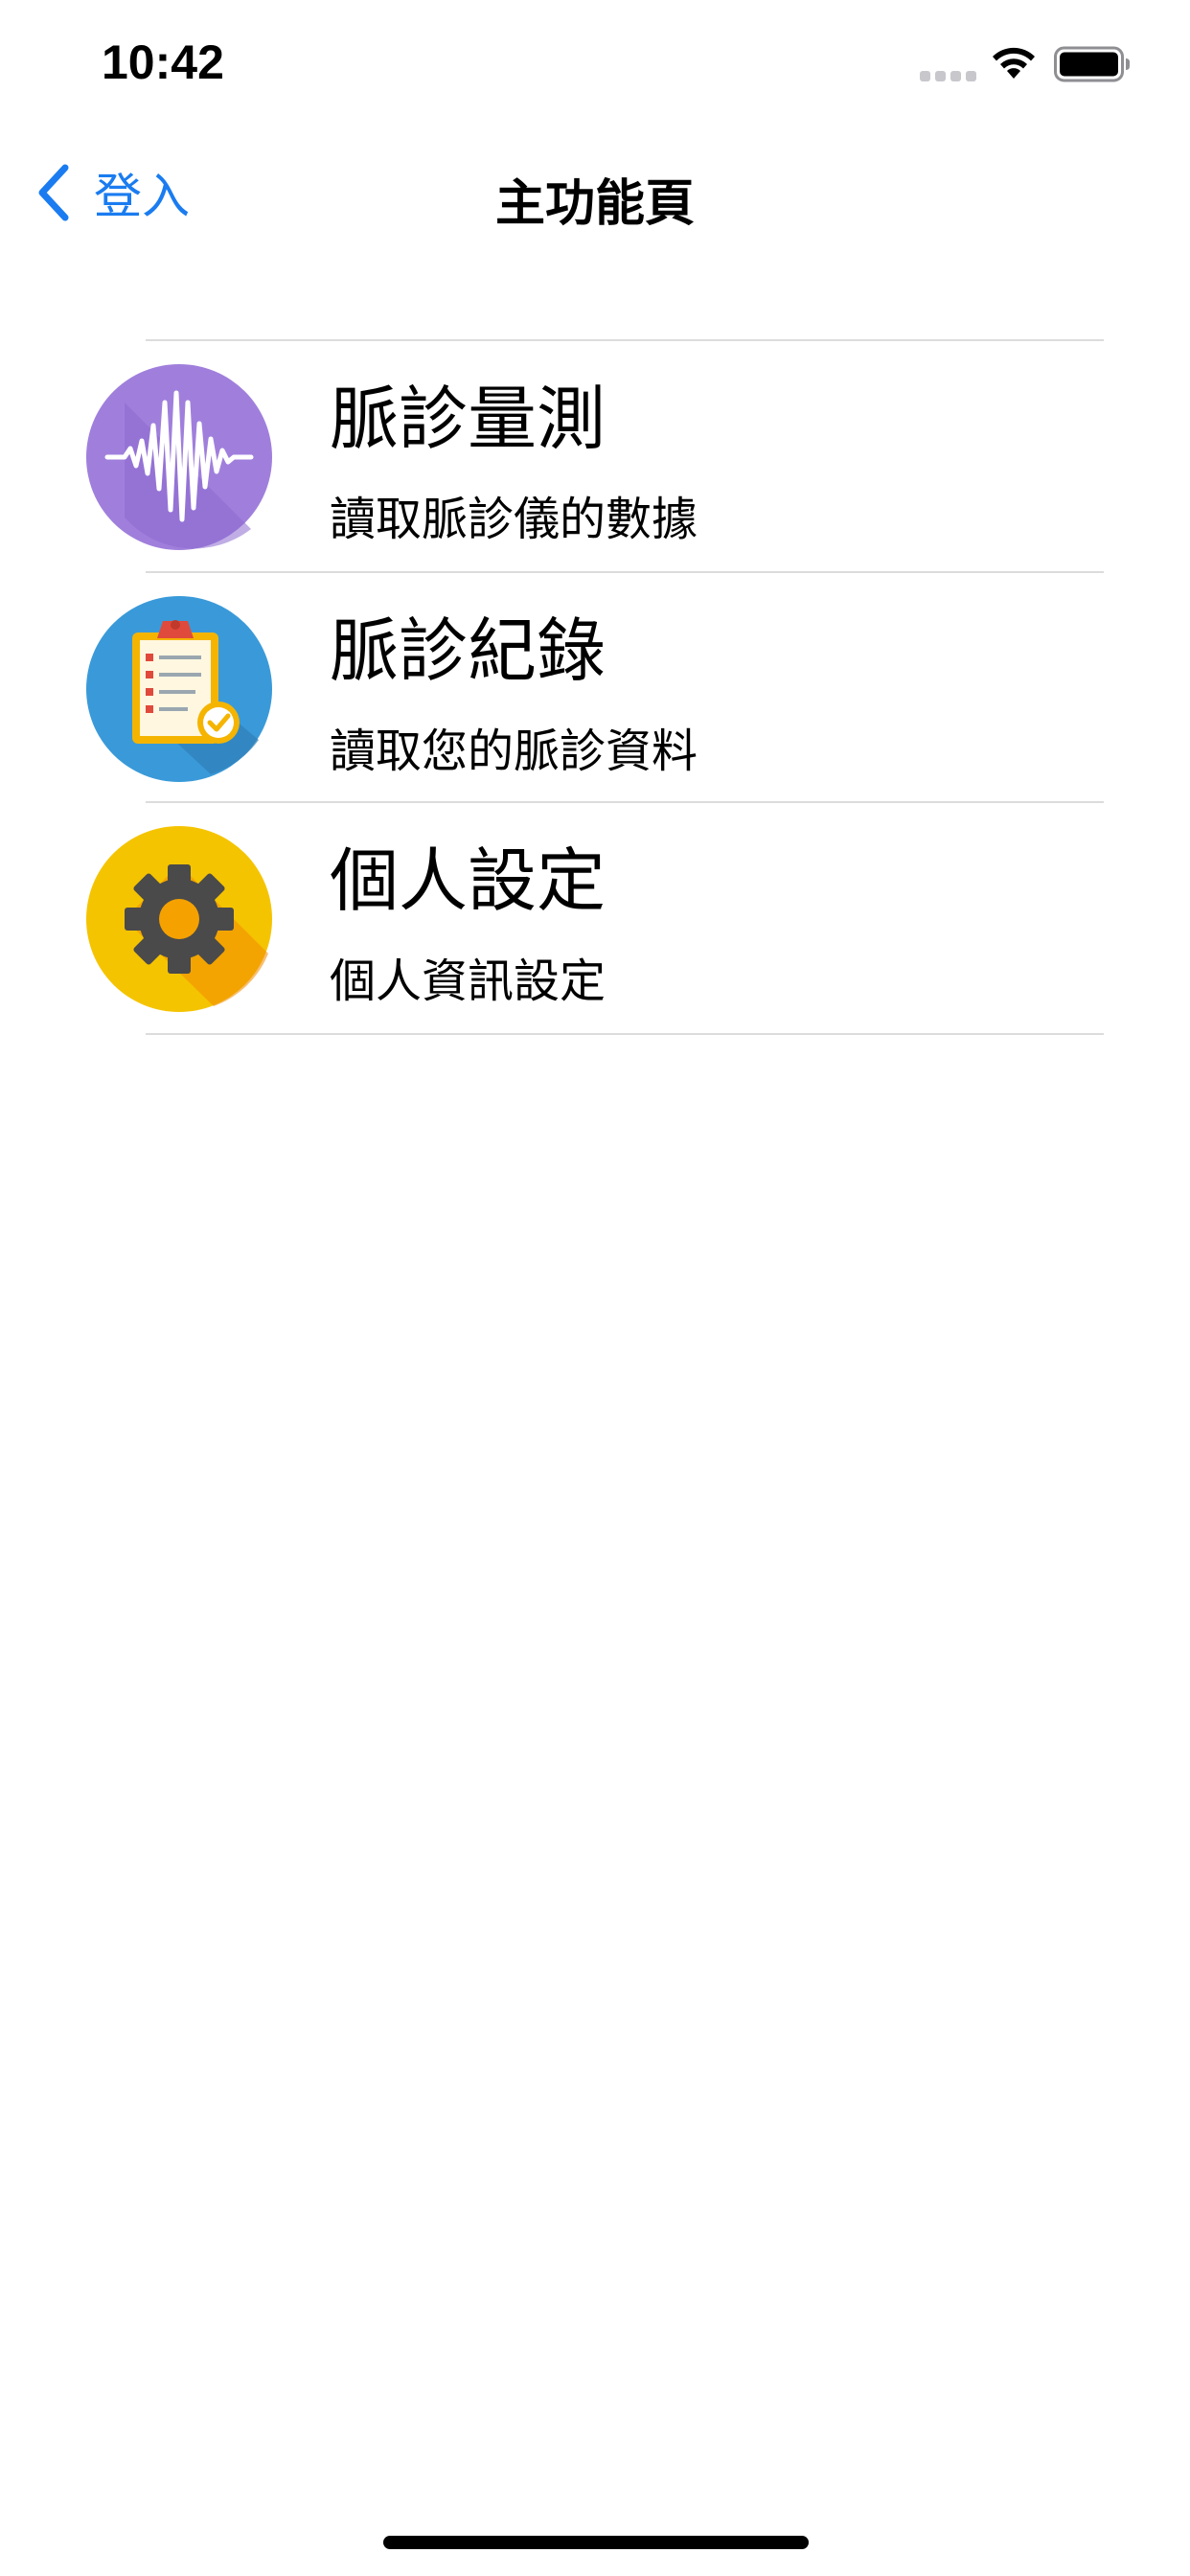  What do you see at coordinates (514, 519) in the screenshot?
I see `menu-item-subtitle: 讀取脈診儀的數據` at bounding box center [514, 519].